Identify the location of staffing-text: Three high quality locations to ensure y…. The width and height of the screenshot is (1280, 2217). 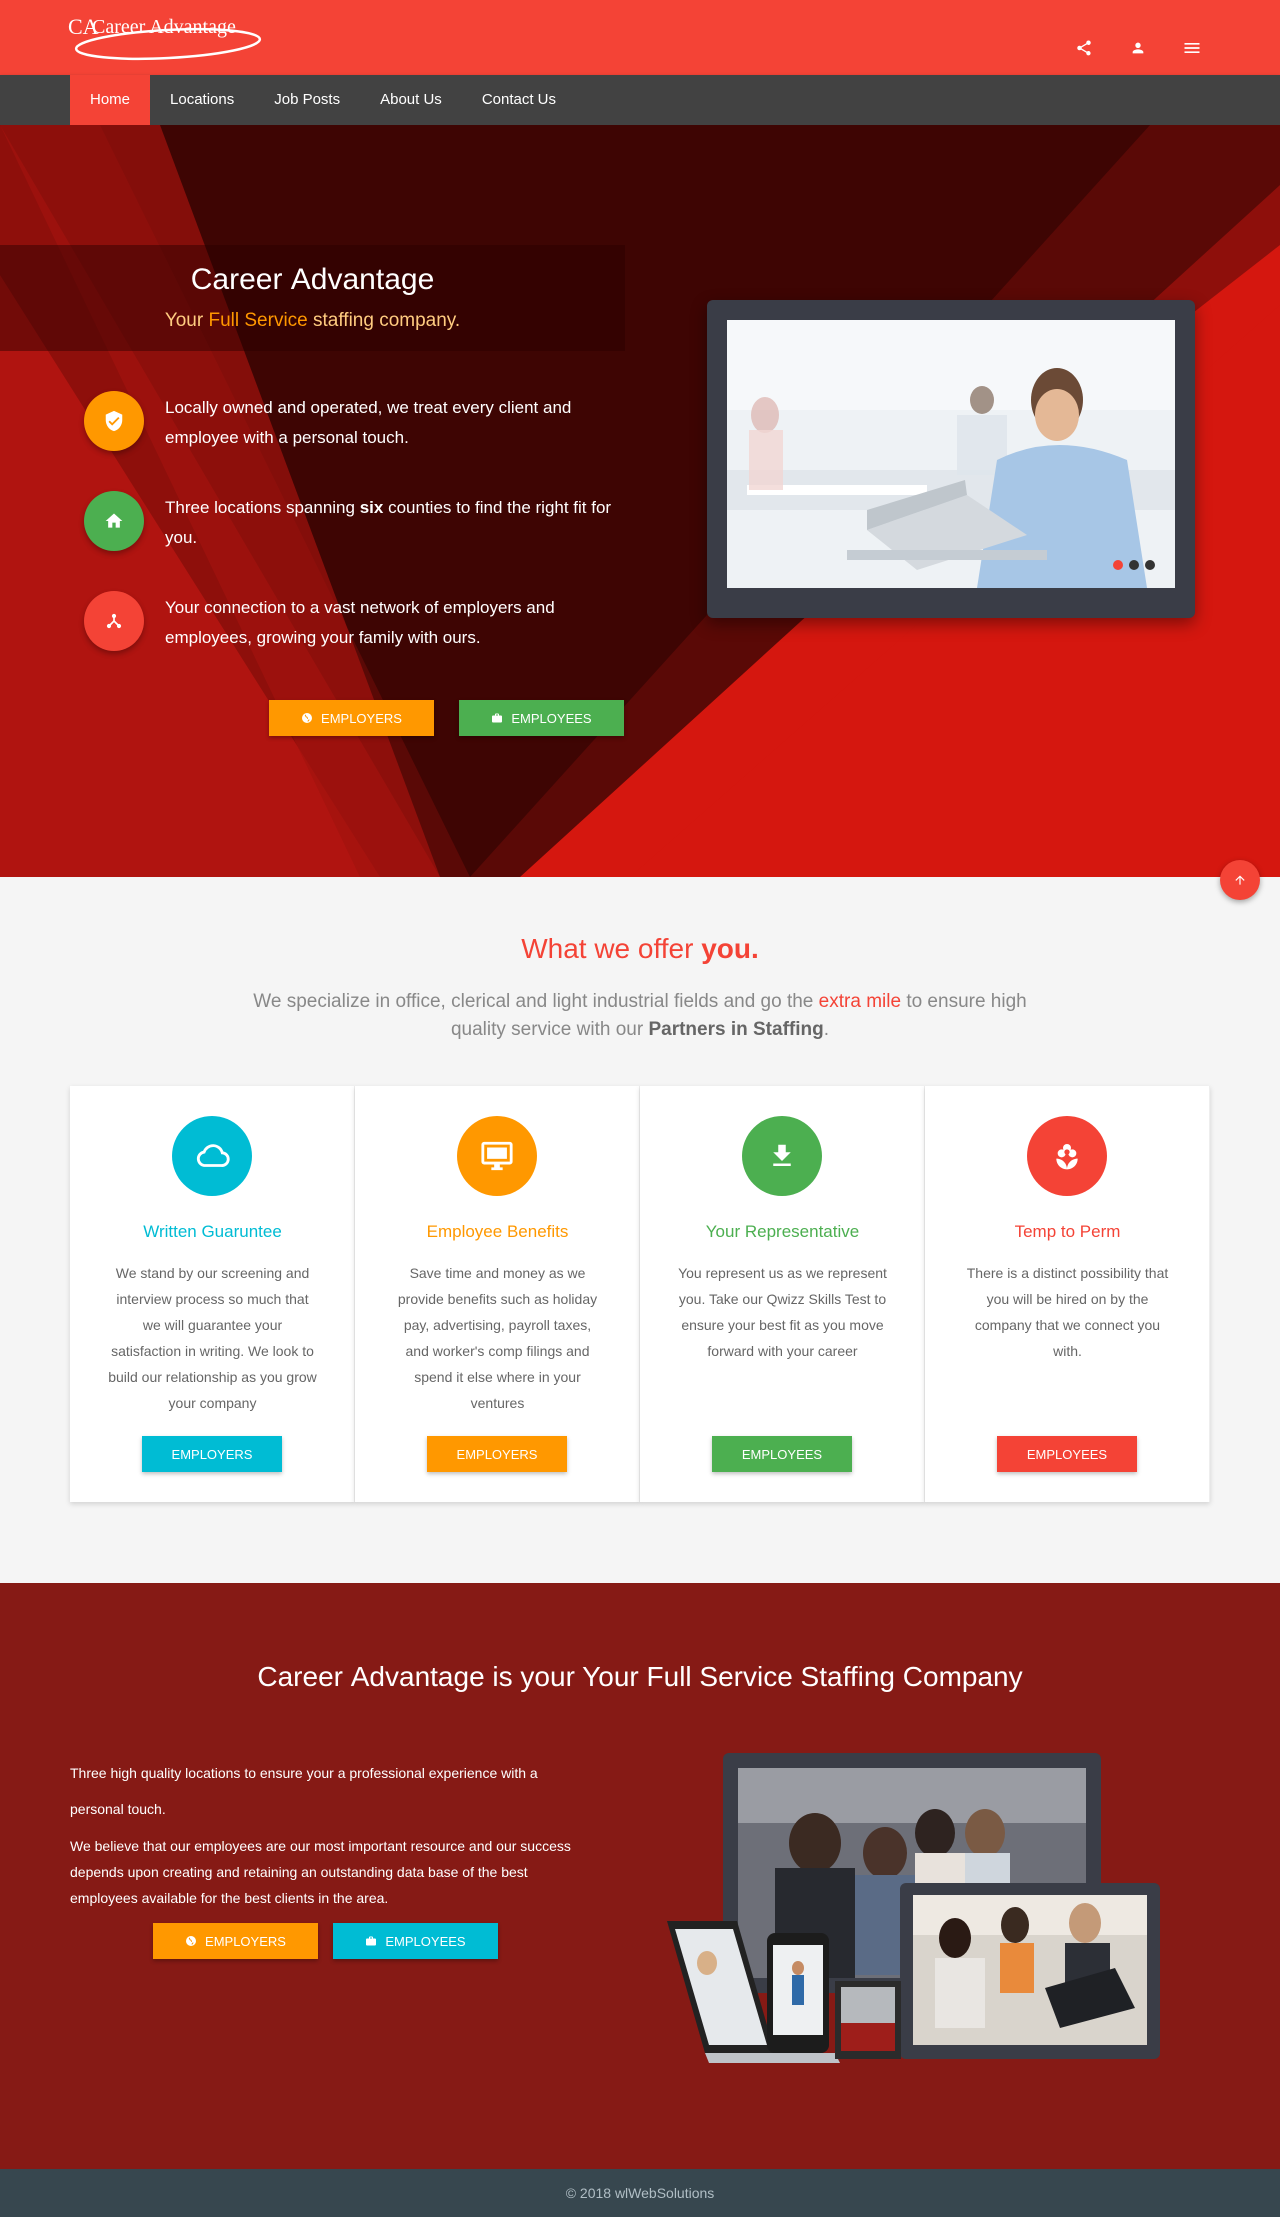
(325, 1838).